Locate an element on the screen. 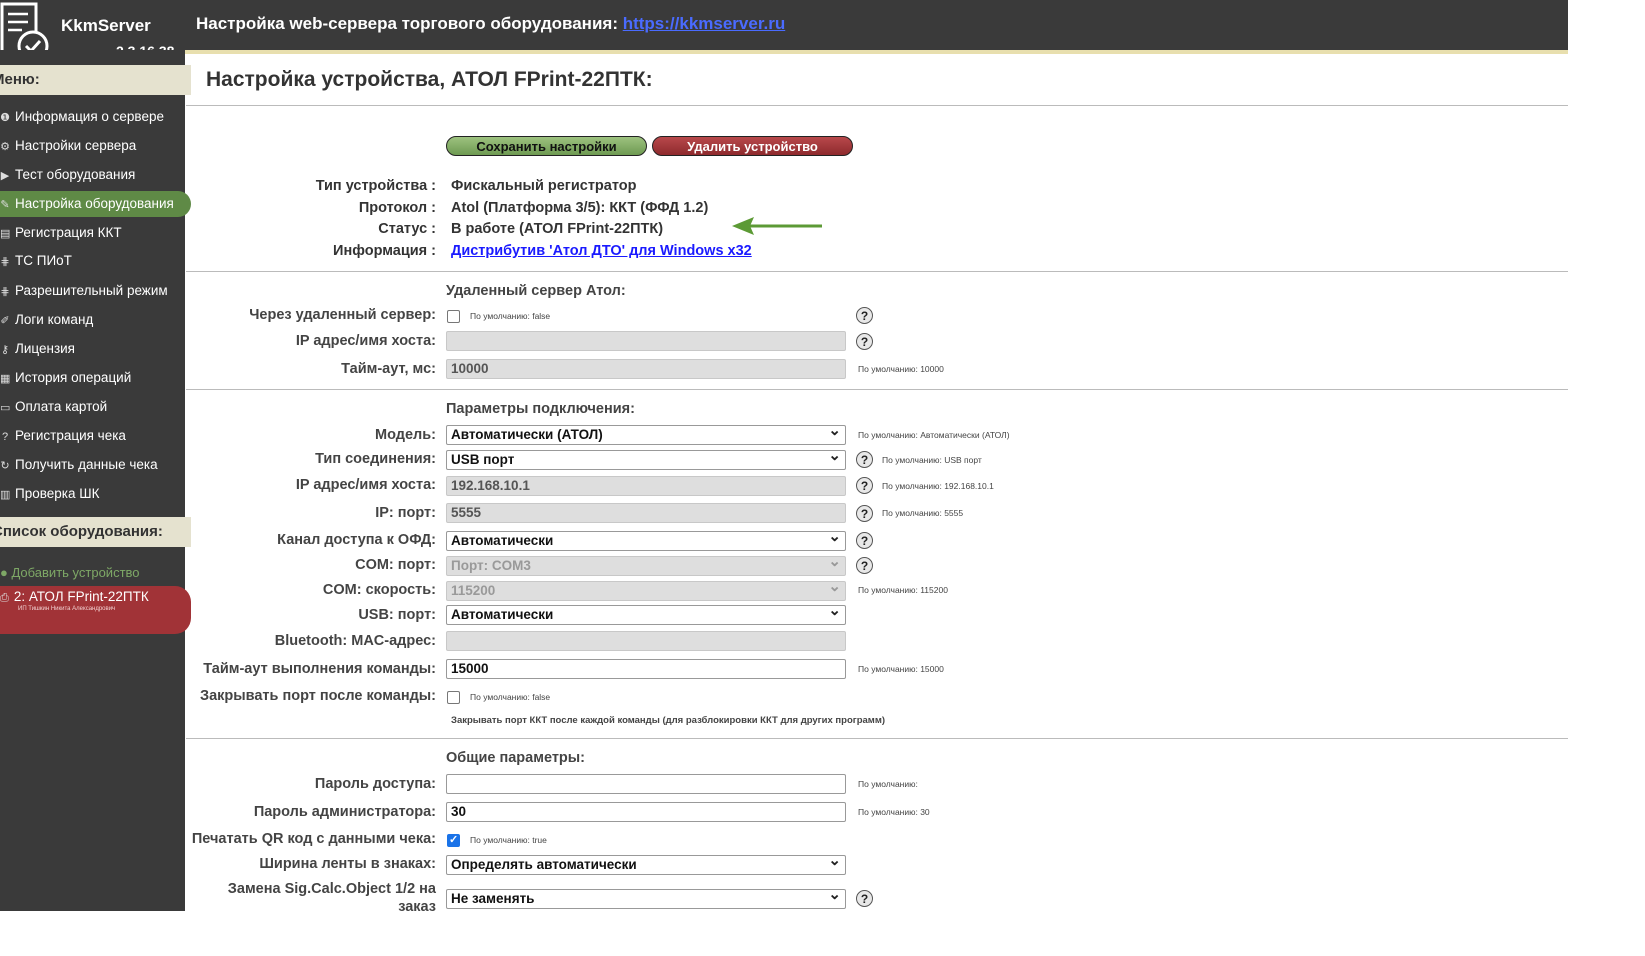 The width and height of the screenshot is (1645, 956). connection-type-label: Тип соединения: is located at coordinates (375, 459).